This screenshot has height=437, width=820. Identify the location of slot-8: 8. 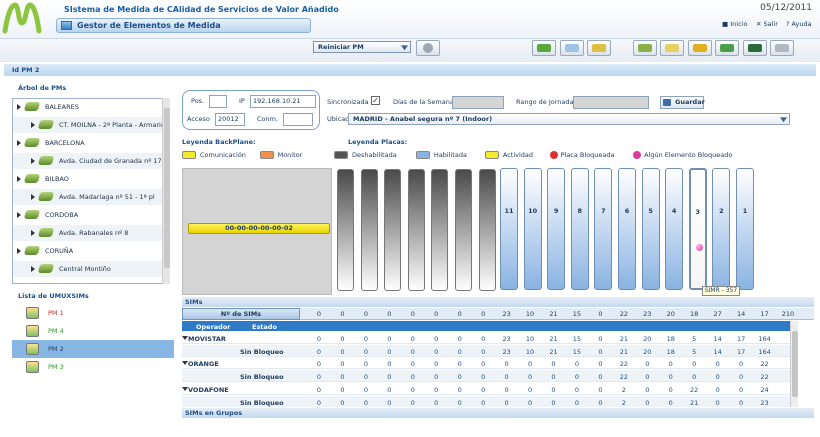
(579, 229).